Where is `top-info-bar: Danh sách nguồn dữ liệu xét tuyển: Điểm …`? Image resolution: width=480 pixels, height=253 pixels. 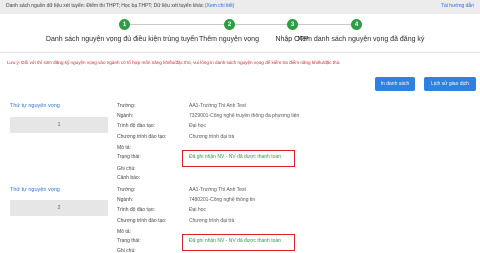 top-info-bar: Danh sách nguồn dữ liệu xét tuyển: Điểm … is located at coordinates (240, 7).